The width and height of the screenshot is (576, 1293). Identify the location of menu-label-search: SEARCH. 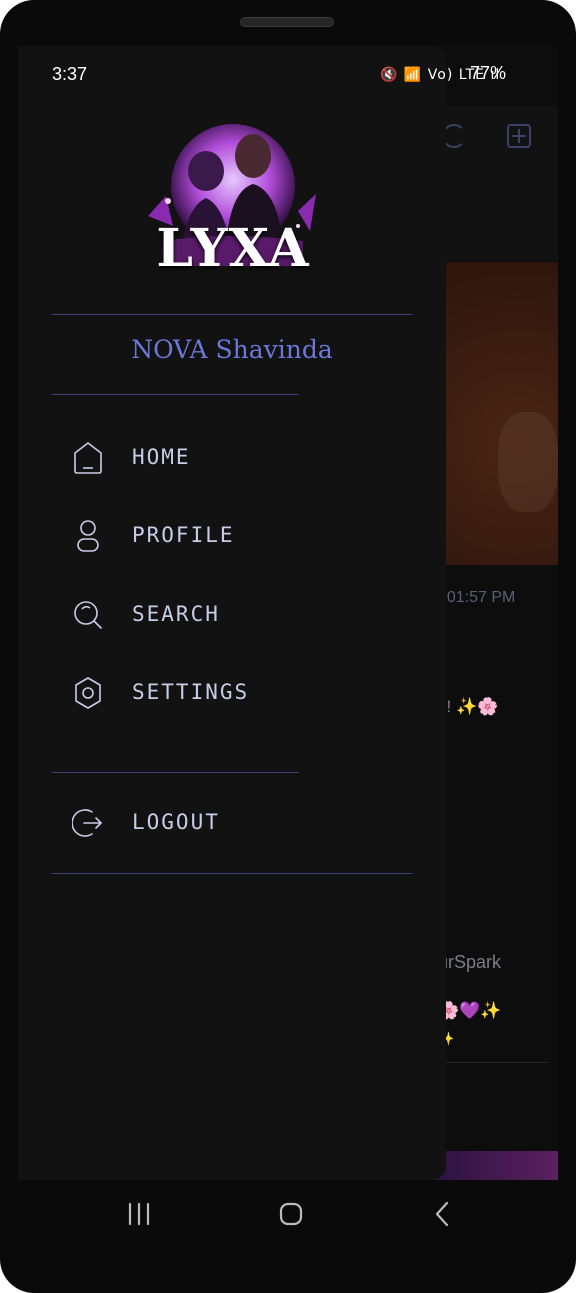
(176, 614).